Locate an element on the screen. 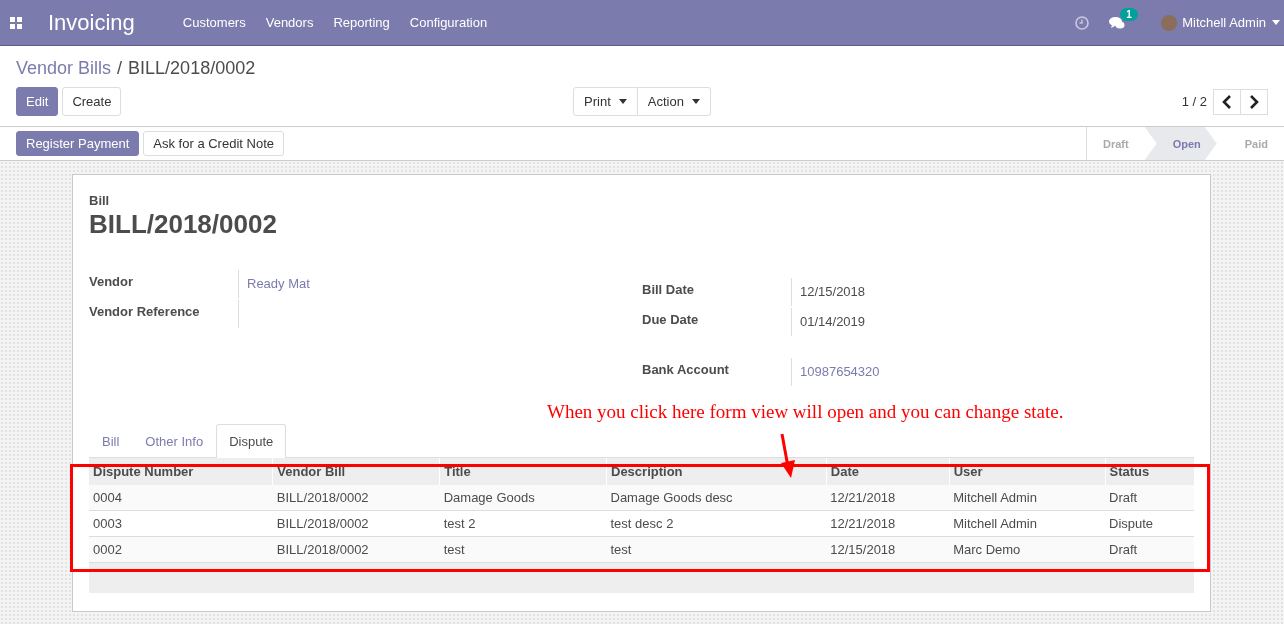  table-cell: test desc 2 is located at coordinates (716, 523).